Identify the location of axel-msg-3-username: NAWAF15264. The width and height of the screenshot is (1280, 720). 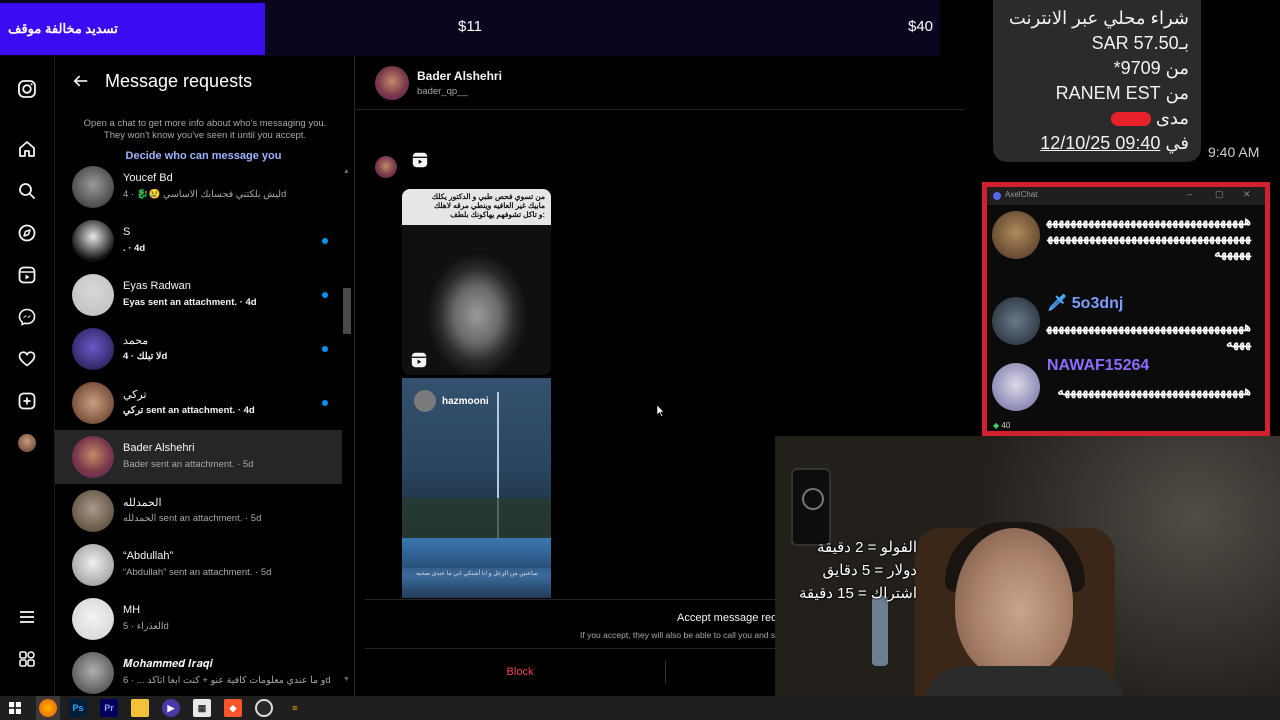
(1098, 365).